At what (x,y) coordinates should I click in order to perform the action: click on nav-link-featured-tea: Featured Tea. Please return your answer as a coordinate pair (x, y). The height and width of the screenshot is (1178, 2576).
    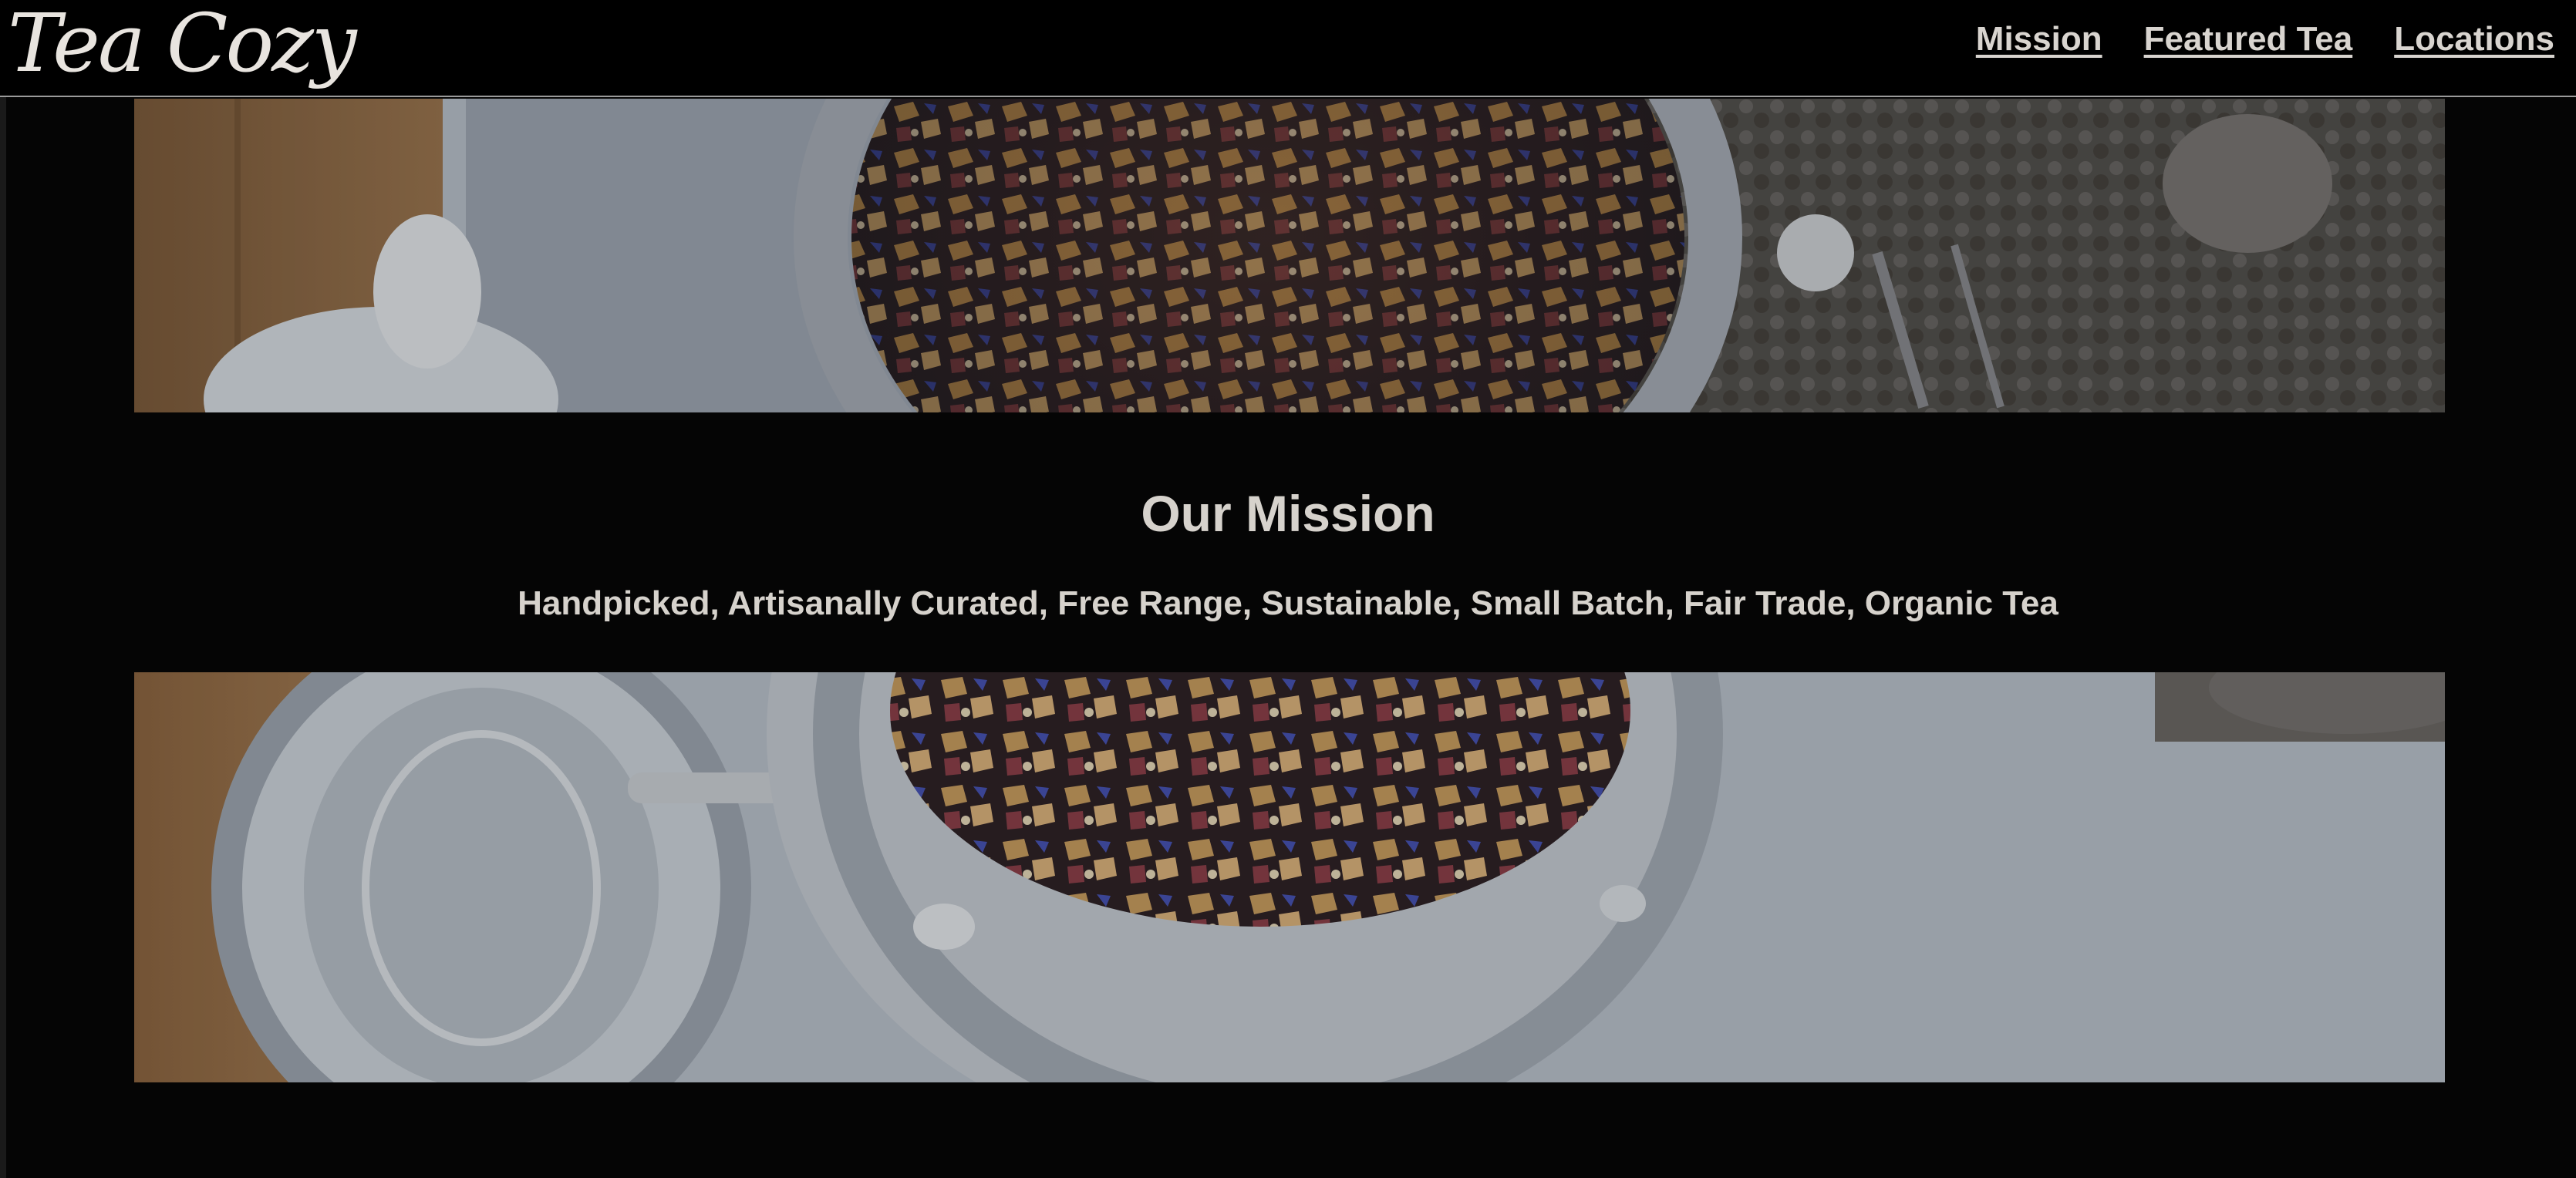
    Looking at the image, I should click on (2248, 39).